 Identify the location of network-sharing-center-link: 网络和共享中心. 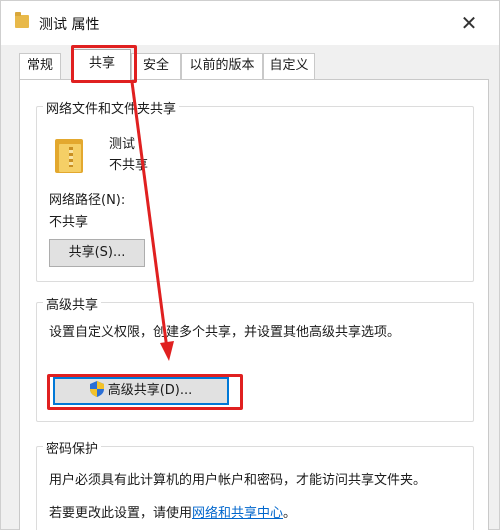
(237, 513).